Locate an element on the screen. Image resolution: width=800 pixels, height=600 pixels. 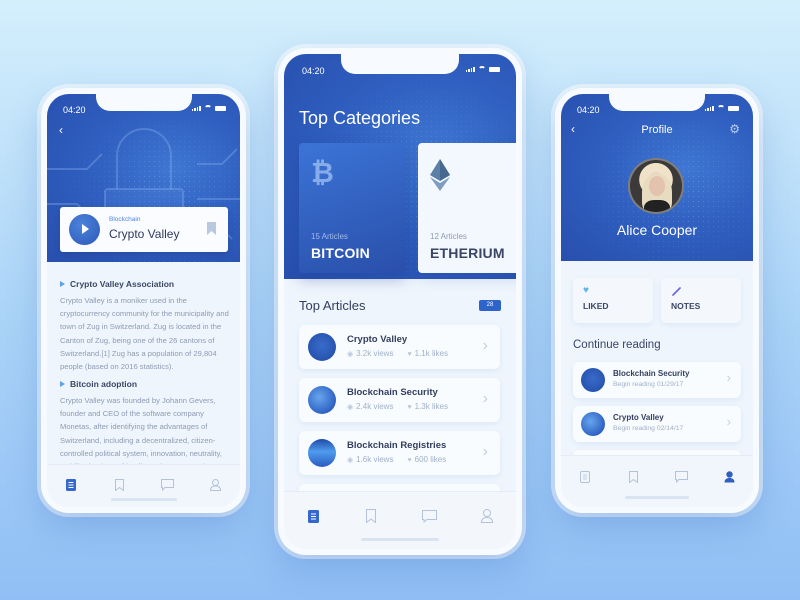
section-title: Top Articles is located at coordinates (332, 305).